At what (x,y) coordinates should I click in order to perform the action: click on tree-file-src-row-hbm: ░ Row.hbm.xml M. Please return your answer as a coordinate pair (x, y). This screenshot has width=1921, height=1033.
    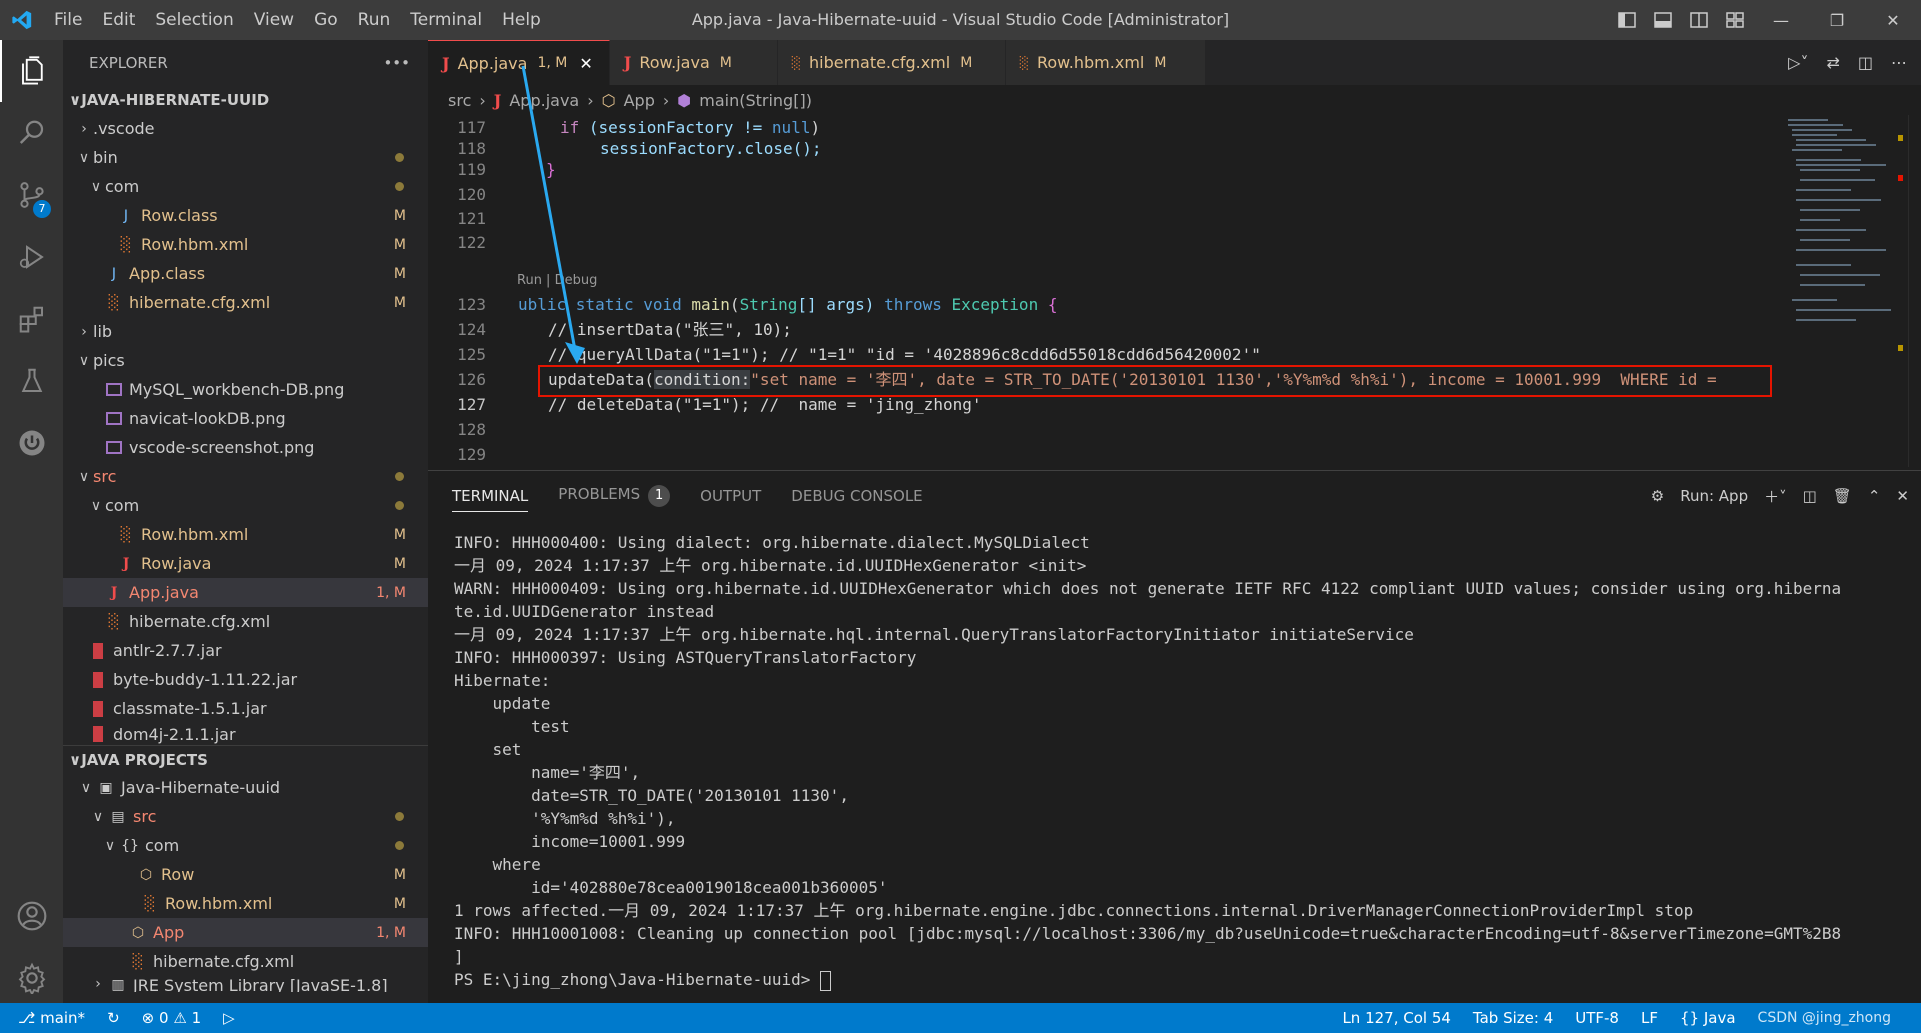
    Looking at the image, I should click on (245, 534).